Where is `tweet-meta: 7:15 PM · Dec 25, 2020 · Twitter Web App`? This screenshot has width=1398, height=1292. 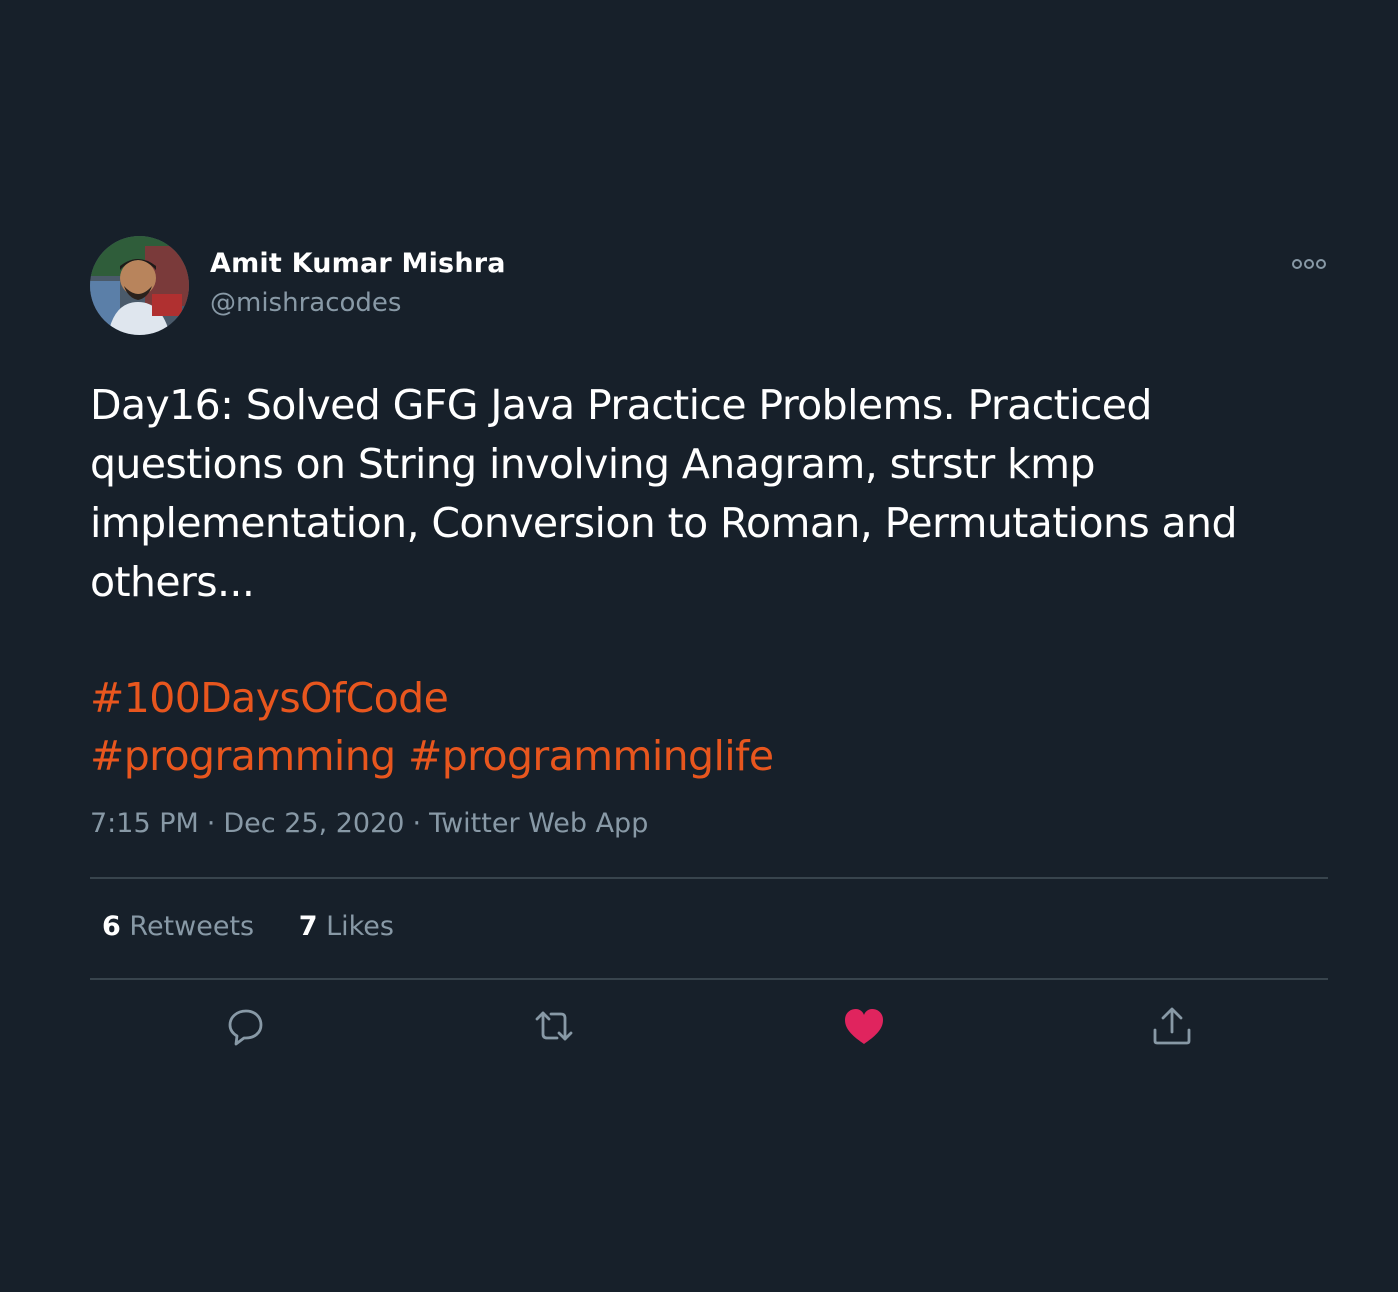 tweet-meta: 7:15 PM · Dec 25, 2020 · Twitter Web App is located at coordinates (369, 823).